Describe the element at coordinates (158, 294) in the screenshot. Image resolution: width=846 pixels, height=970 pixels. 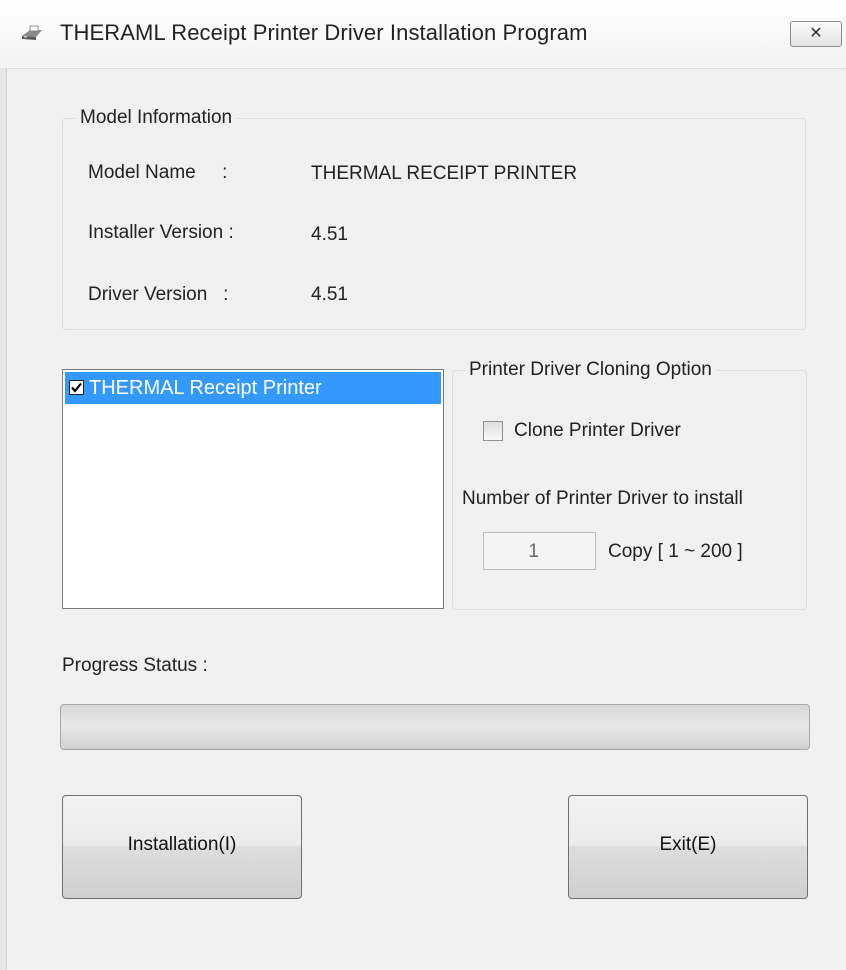
I see `driver-version-label: Driver Version :` at that location.